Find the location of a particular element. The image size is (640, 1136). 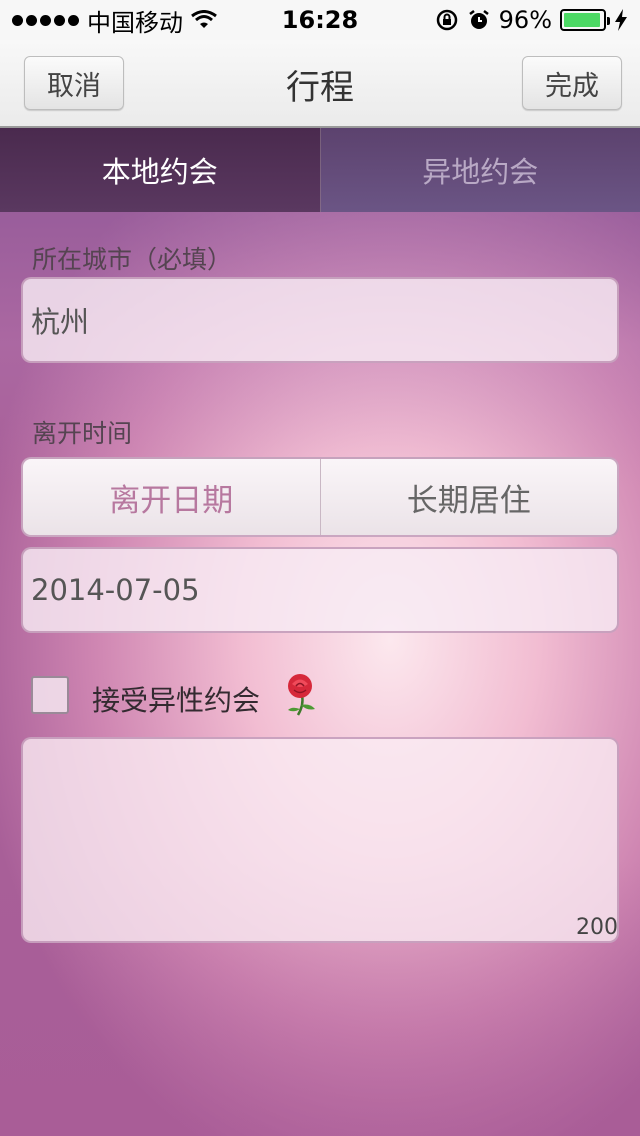

status-bar-right: 96% is located at coordinates (531, 20).